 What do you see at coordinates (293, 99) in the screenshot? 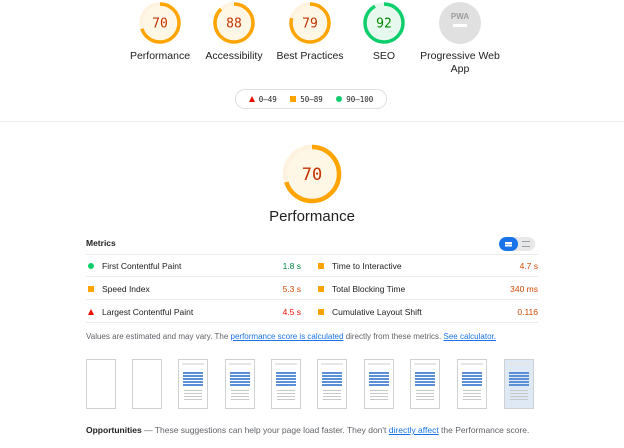
I see `square-icon` at bounding box center [293, 99].